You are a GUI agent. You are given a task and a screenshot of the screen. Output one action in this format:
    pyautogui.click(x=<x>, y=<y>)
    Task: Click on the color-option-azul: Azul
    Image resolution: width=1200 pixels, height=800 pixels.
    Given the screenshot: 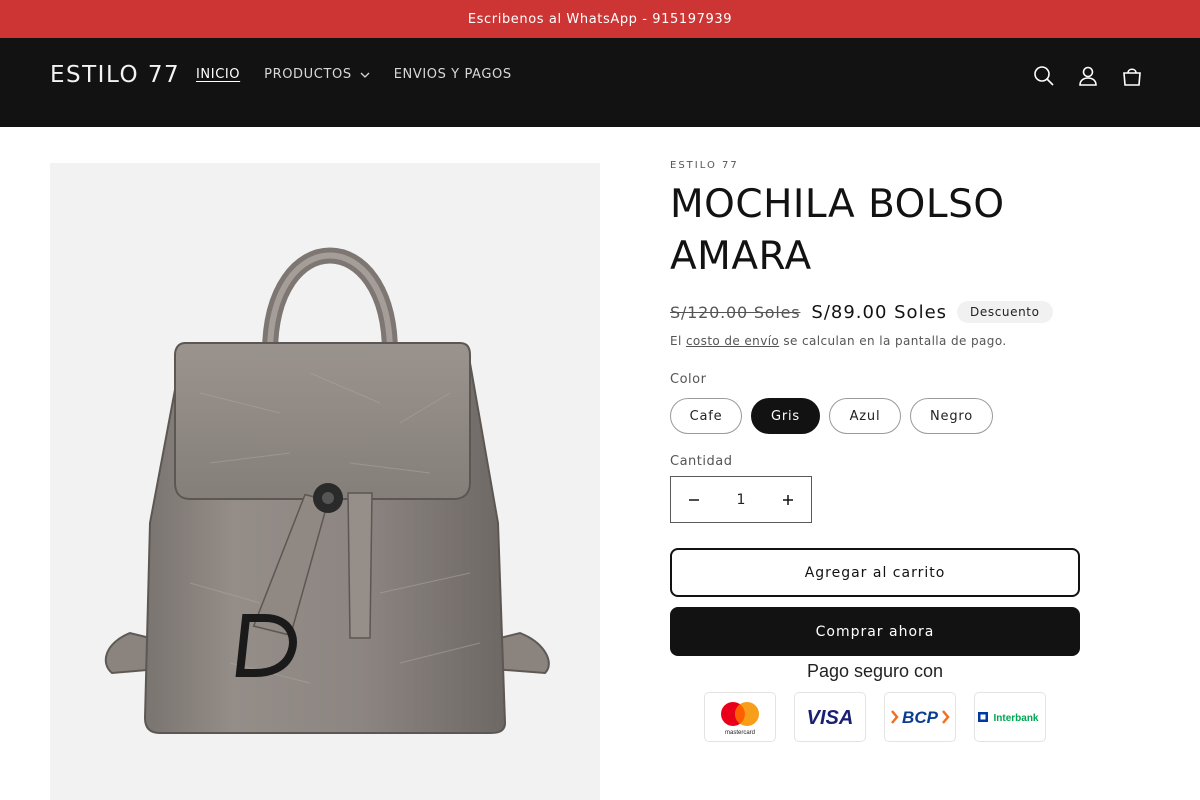 What is the action you would take?
    pyautogui.click(x=865, y=416)
    